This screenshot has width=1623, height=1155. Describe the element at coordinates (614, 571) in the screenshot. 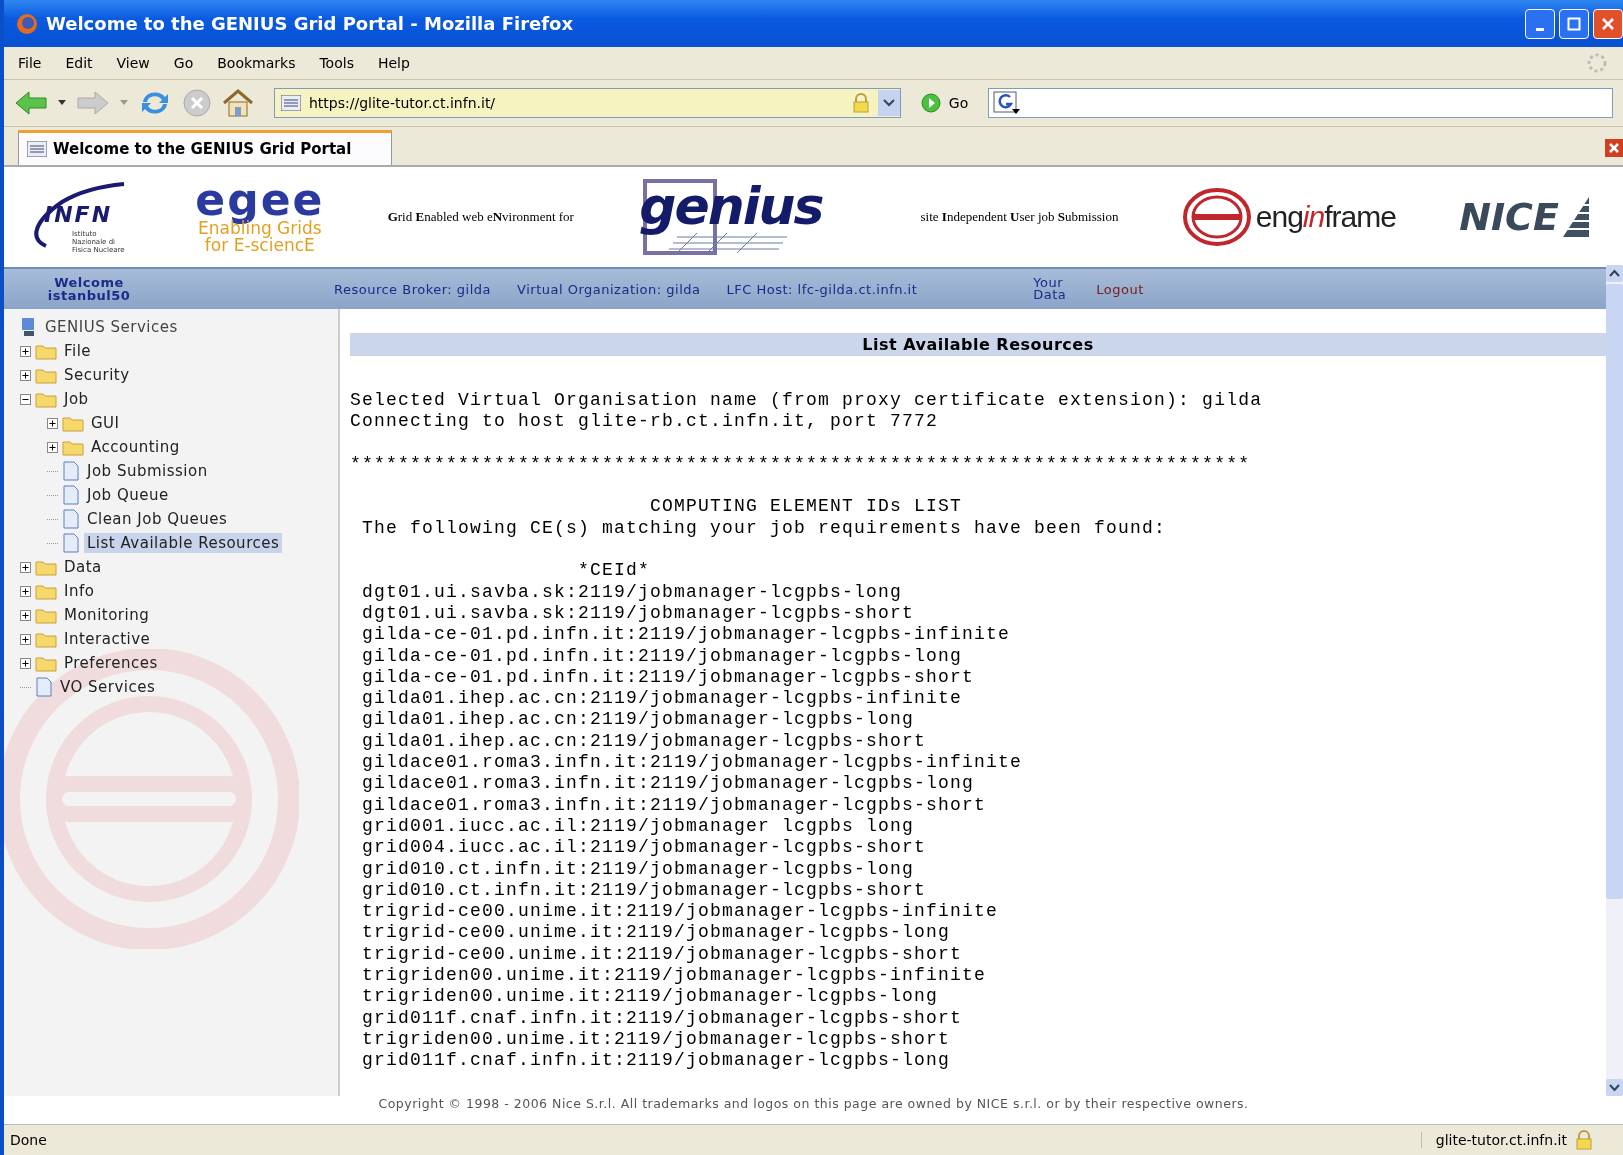

I see `output-line: *CEId*` at that location.